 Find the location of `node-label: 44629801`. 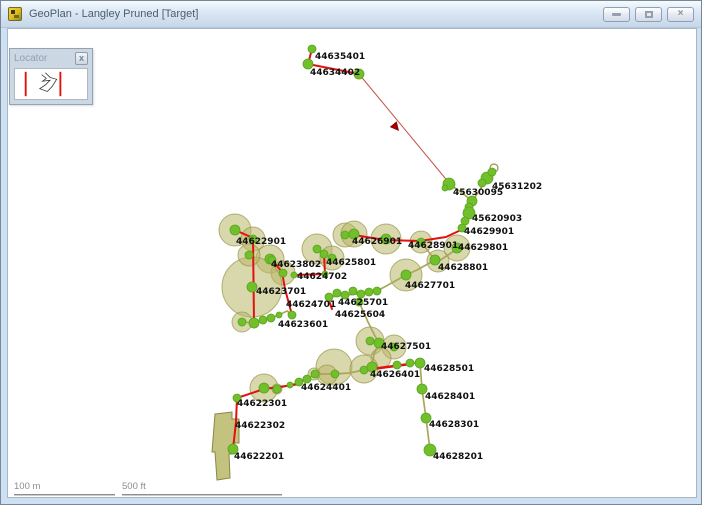

node-label: 44629801 is located at coordinates (483, 248).